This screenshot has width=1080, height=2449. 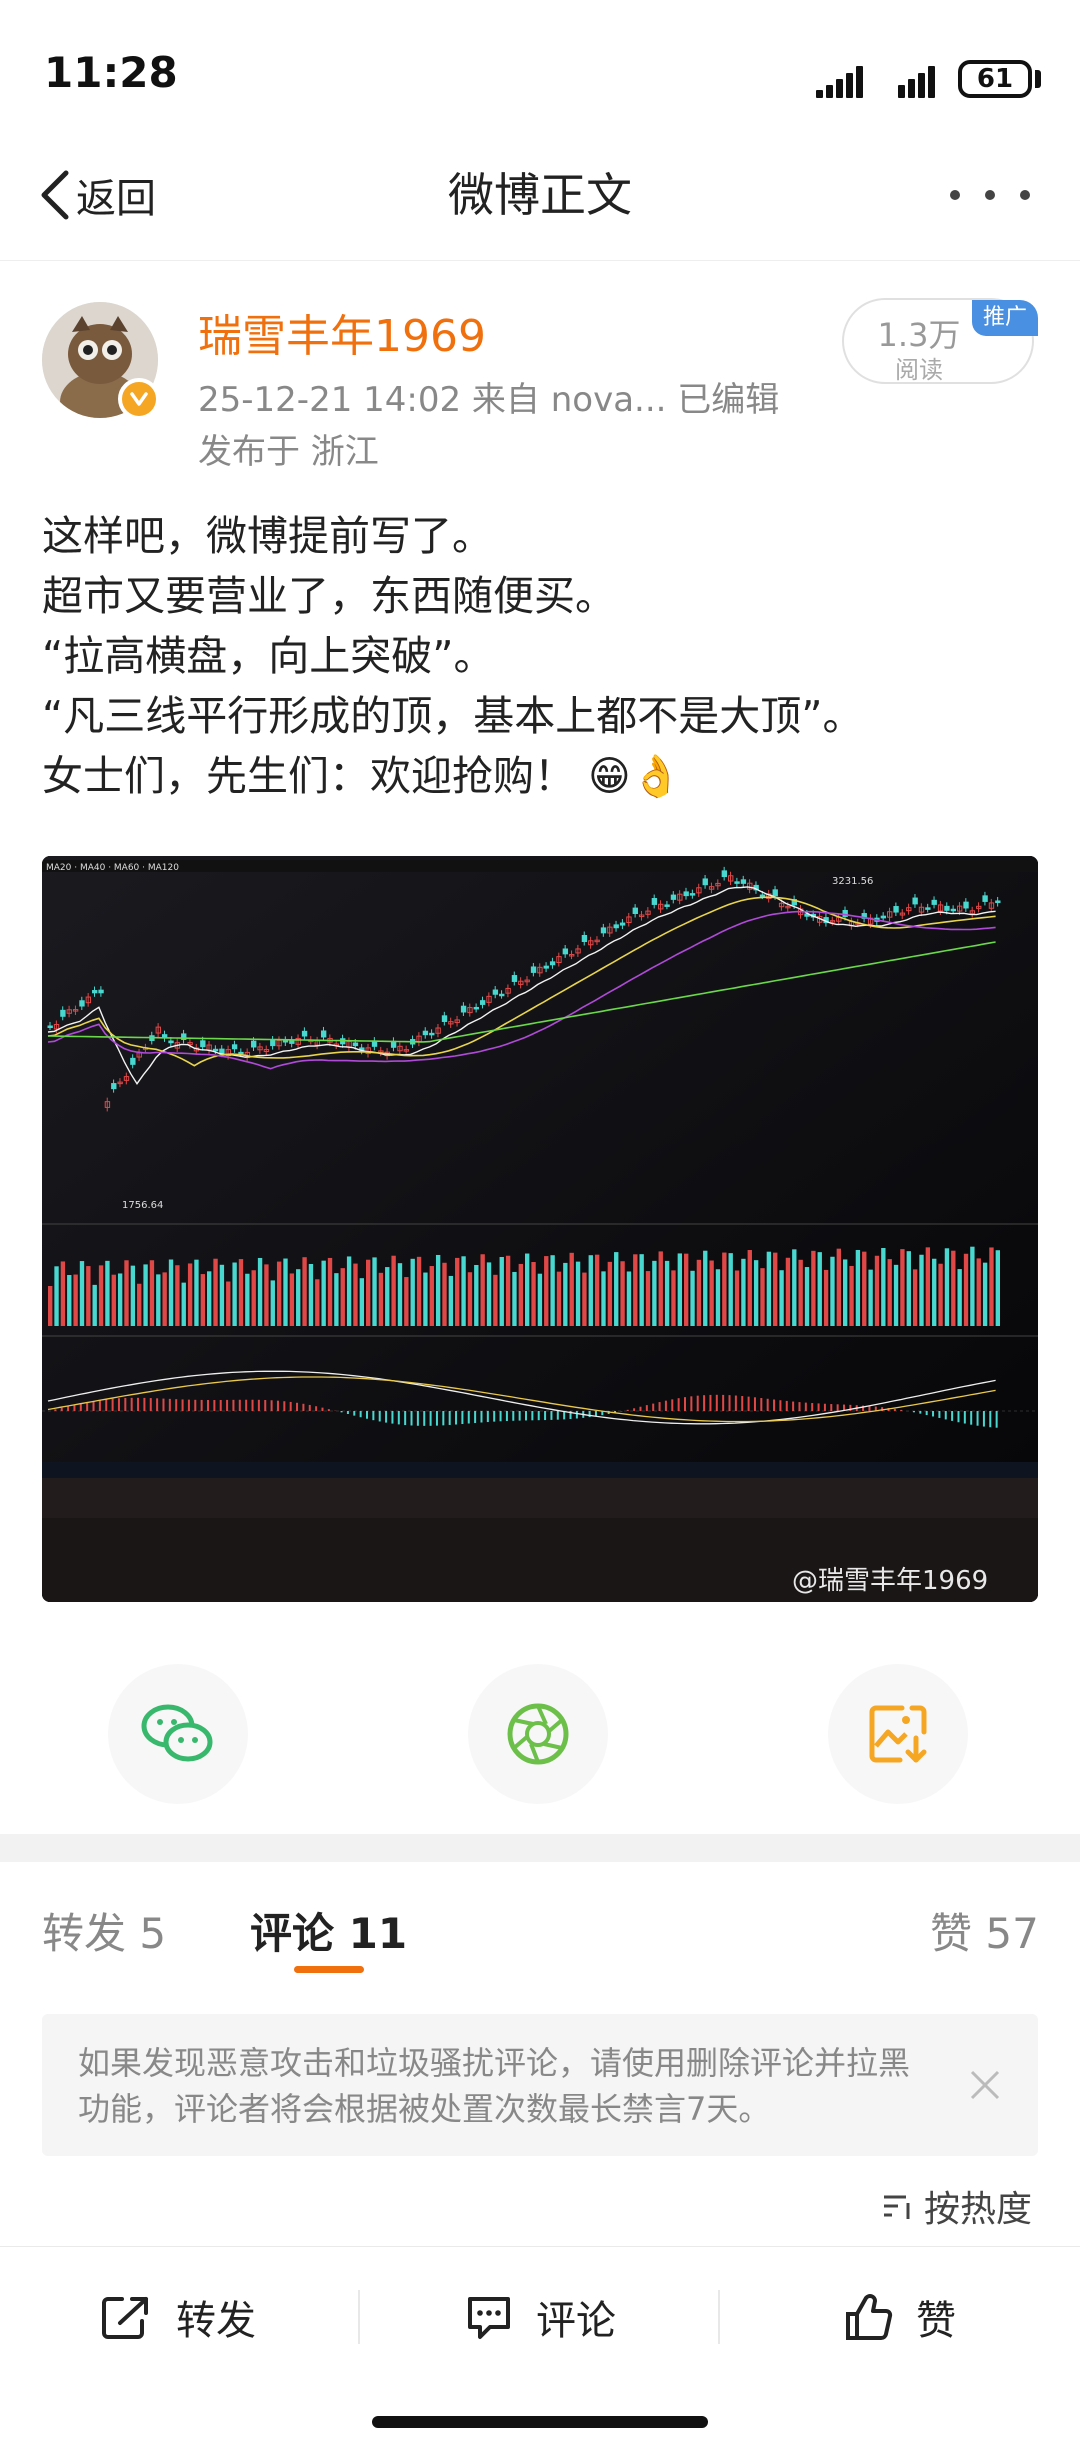 I want to click on tab-likes: 赞 57, so click(x=984, y=1930).